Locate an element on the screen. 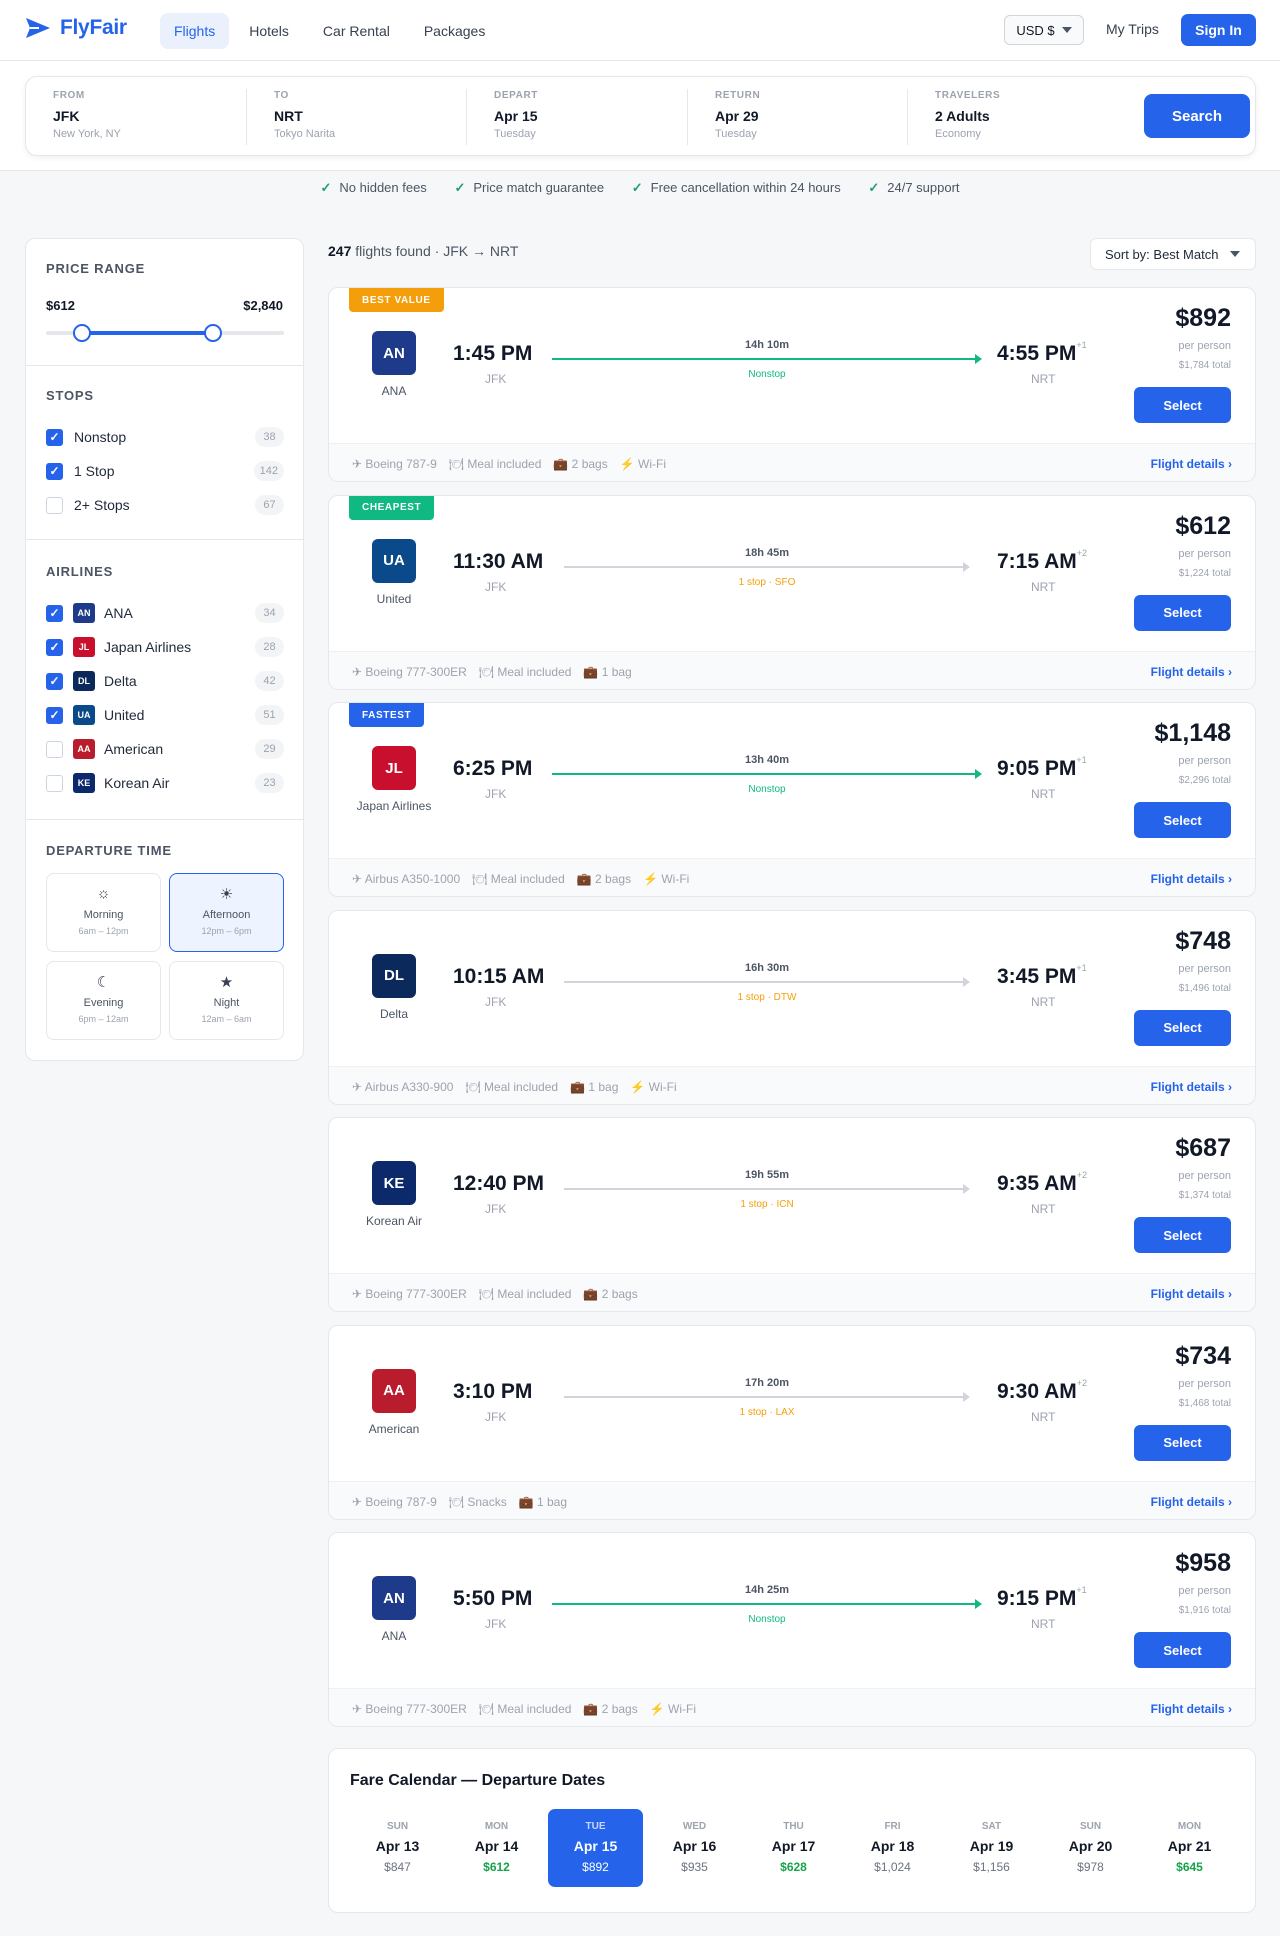  search-button: Search is located at coordinates (1197, 116).